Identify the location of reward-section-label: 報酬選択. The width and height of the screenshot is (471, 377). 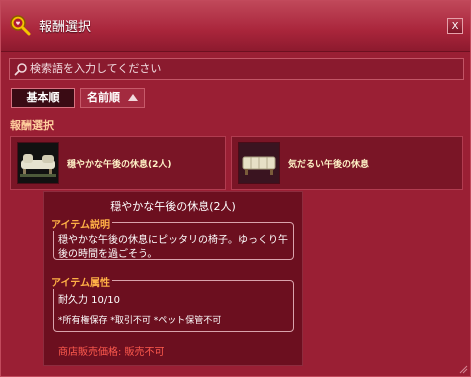
(32, 125).